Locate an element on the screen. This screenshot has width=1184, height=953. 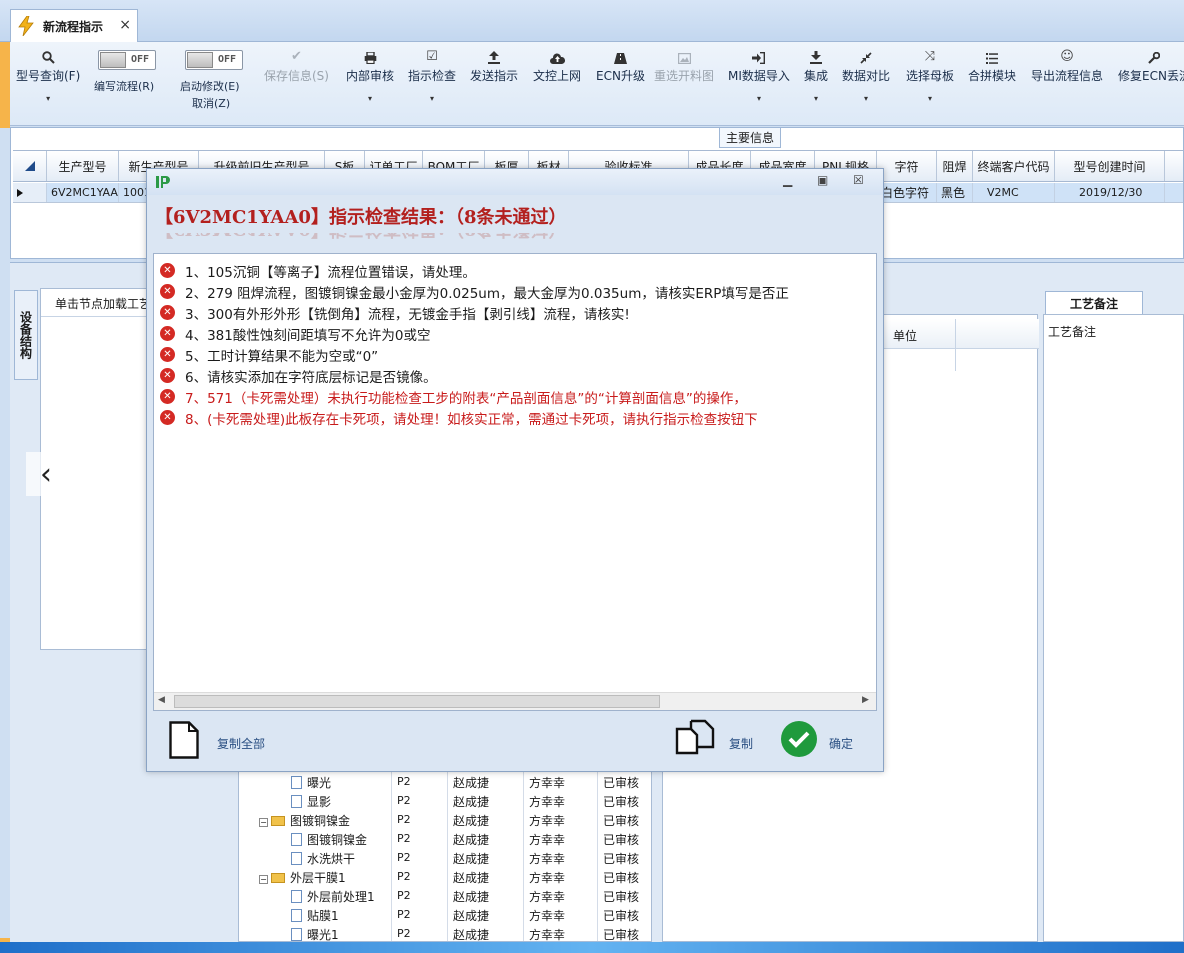
doc-upload-button: 文控上网 is located at coordinates (557, 84).